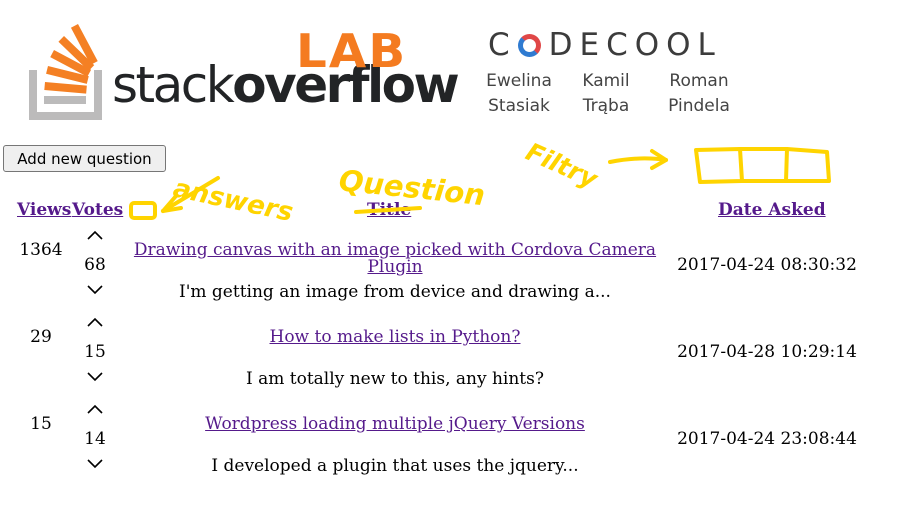 This screenshot has height=513, width=917. I want to click on author-kamil: Kamil Trąba, so click(606, 93).